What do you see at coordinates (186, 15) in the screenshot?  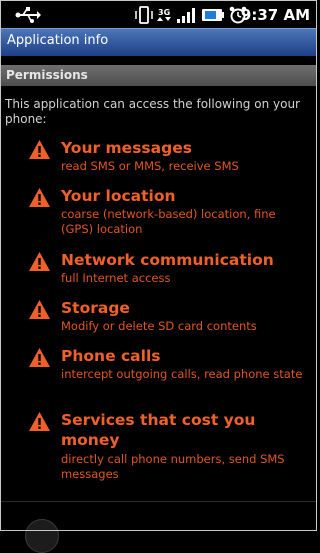 I see `signal-icon` at bounding box center [186, 15].